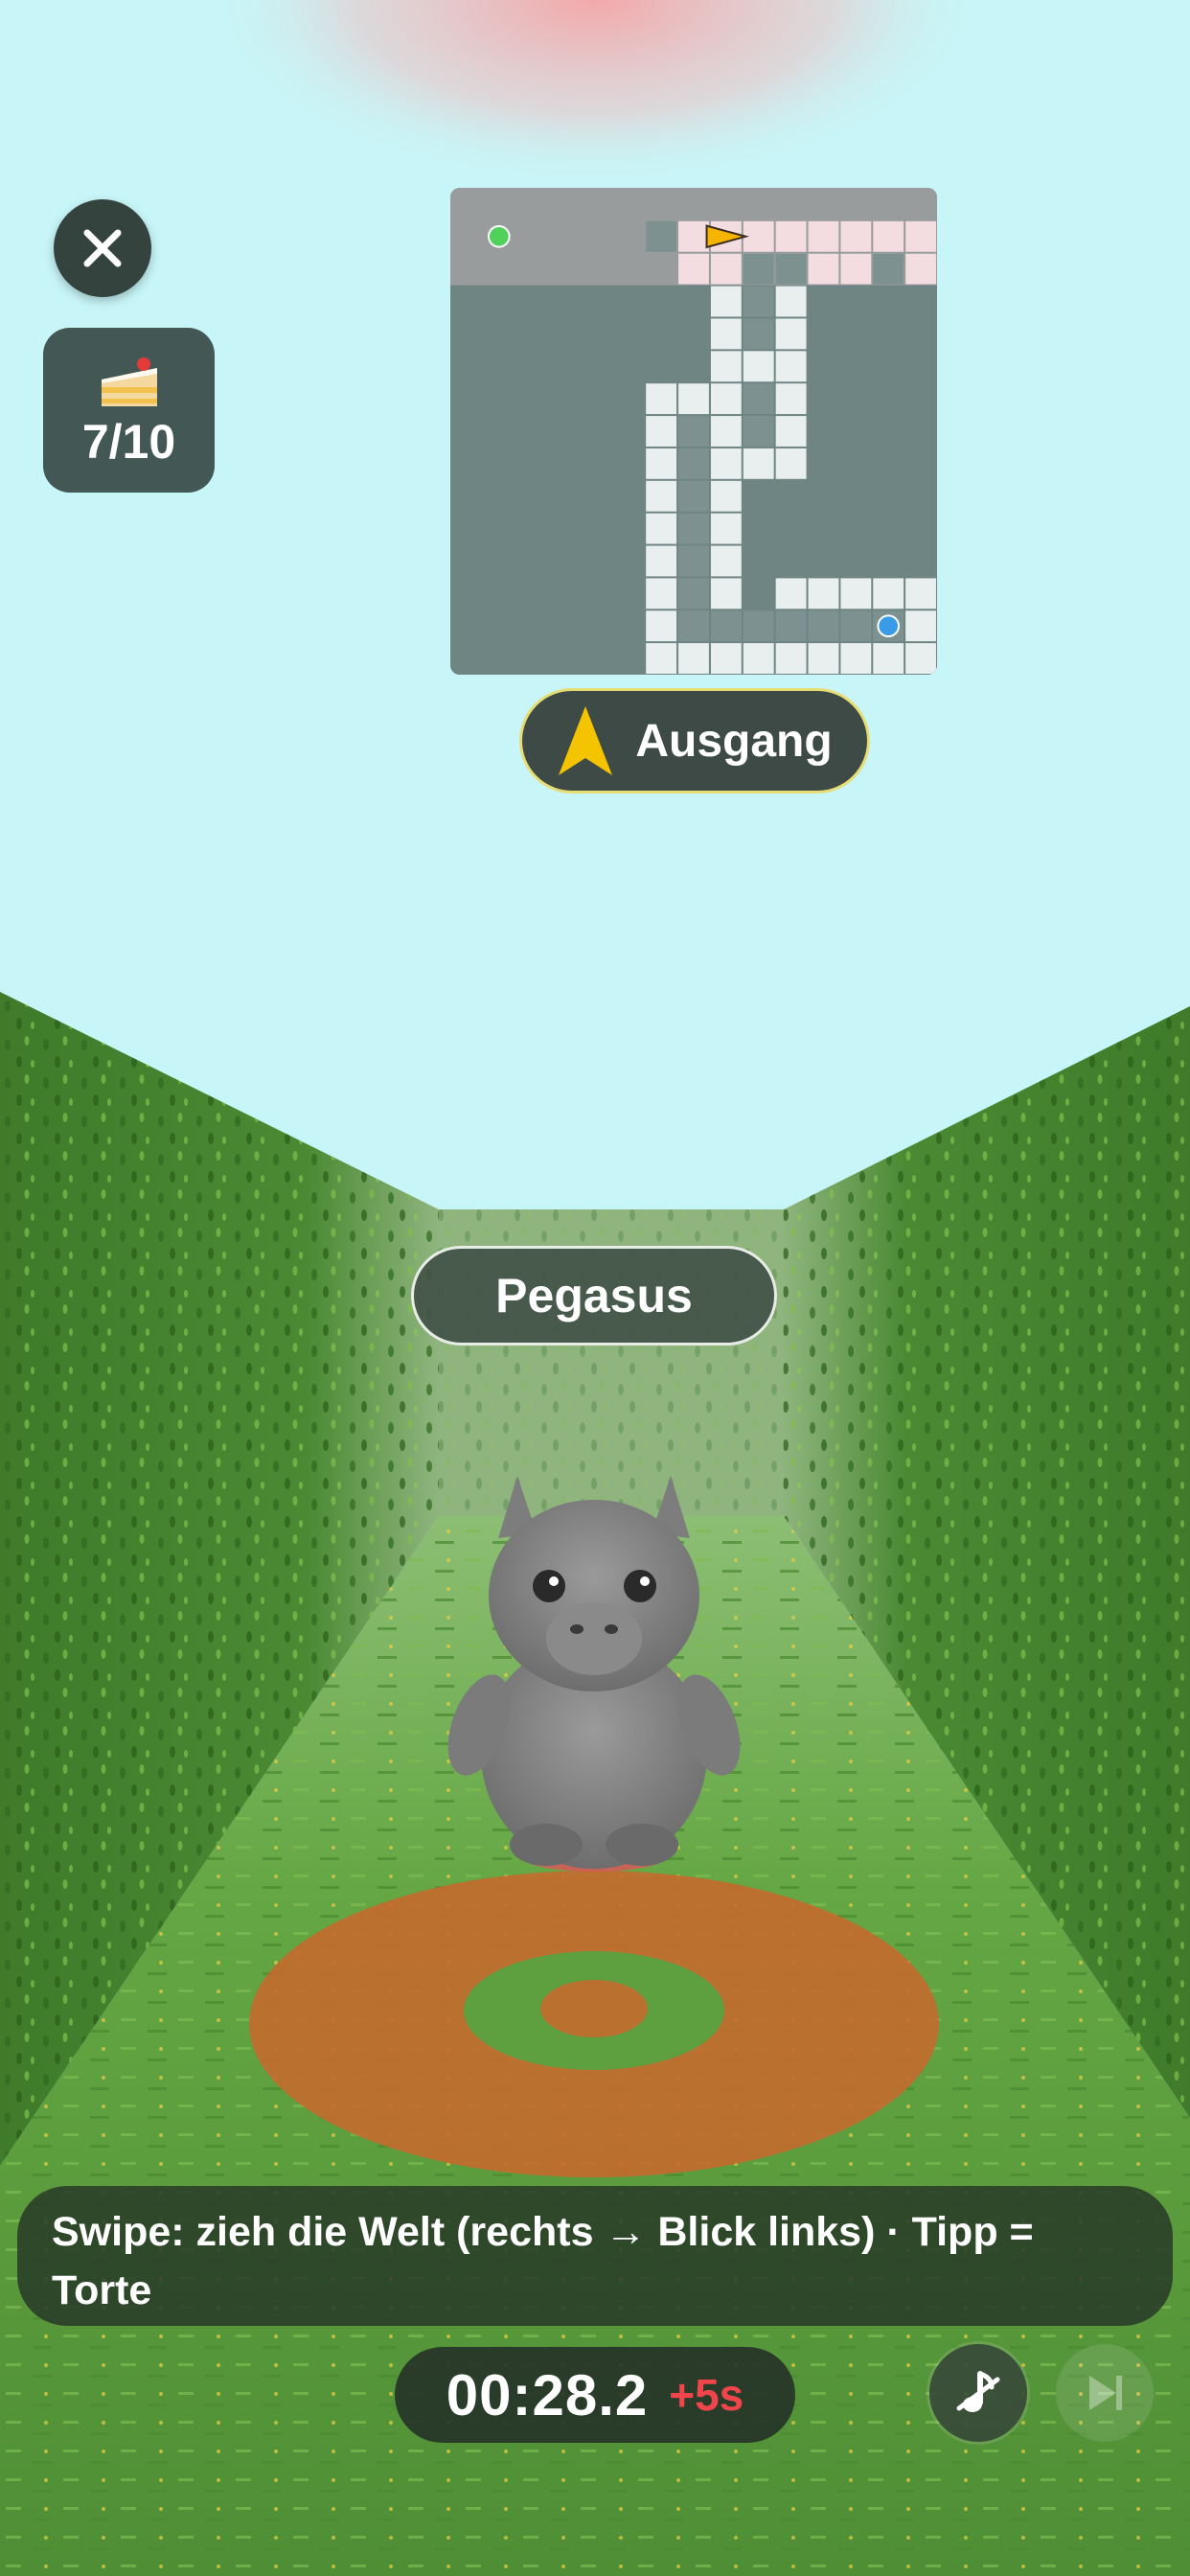 The width and height of the screenshot is (1190, 2576). I want to click on character-name-label: Pegasus, so click(594, 1296).